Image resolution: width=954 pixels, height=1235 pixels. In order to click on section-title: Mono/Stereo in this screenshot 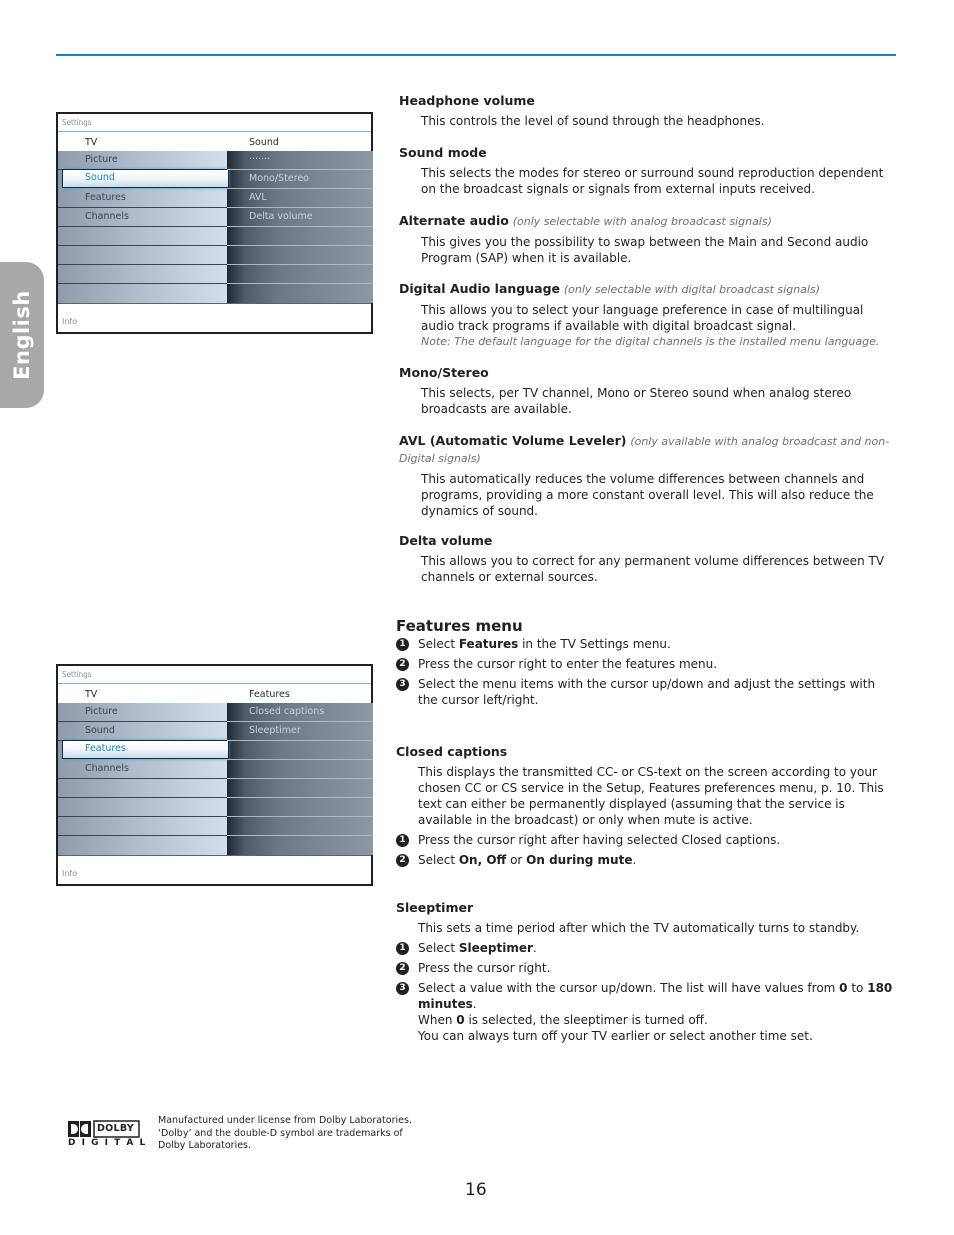, I will do `click(444, 372)`.